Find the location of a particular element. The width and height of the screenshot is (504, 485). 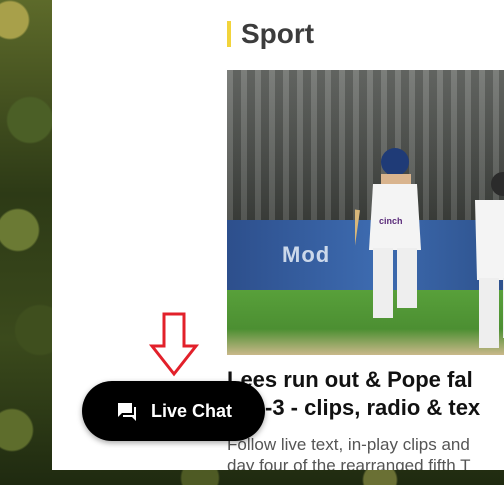

shirt-logo: cinch is located at coordinates (391, 221).